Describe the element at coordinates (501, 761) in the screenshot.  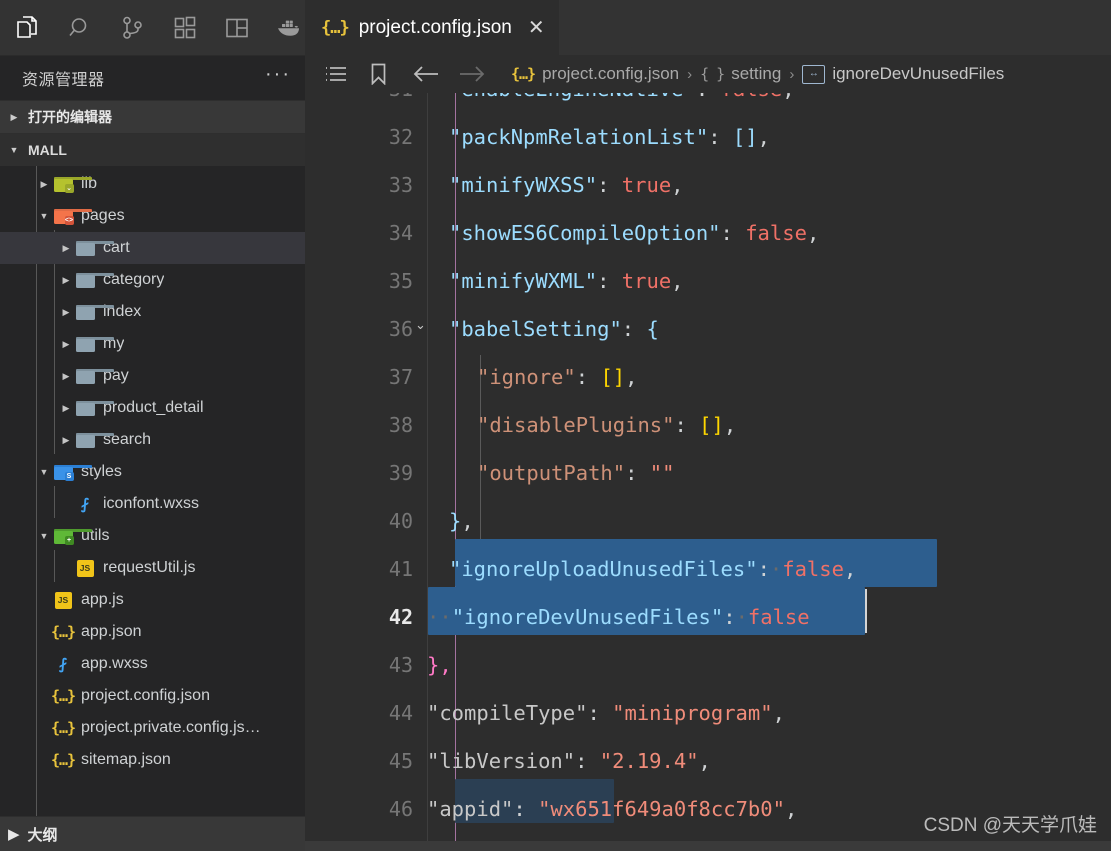
I see `json-key: "libVersion"` at that location.